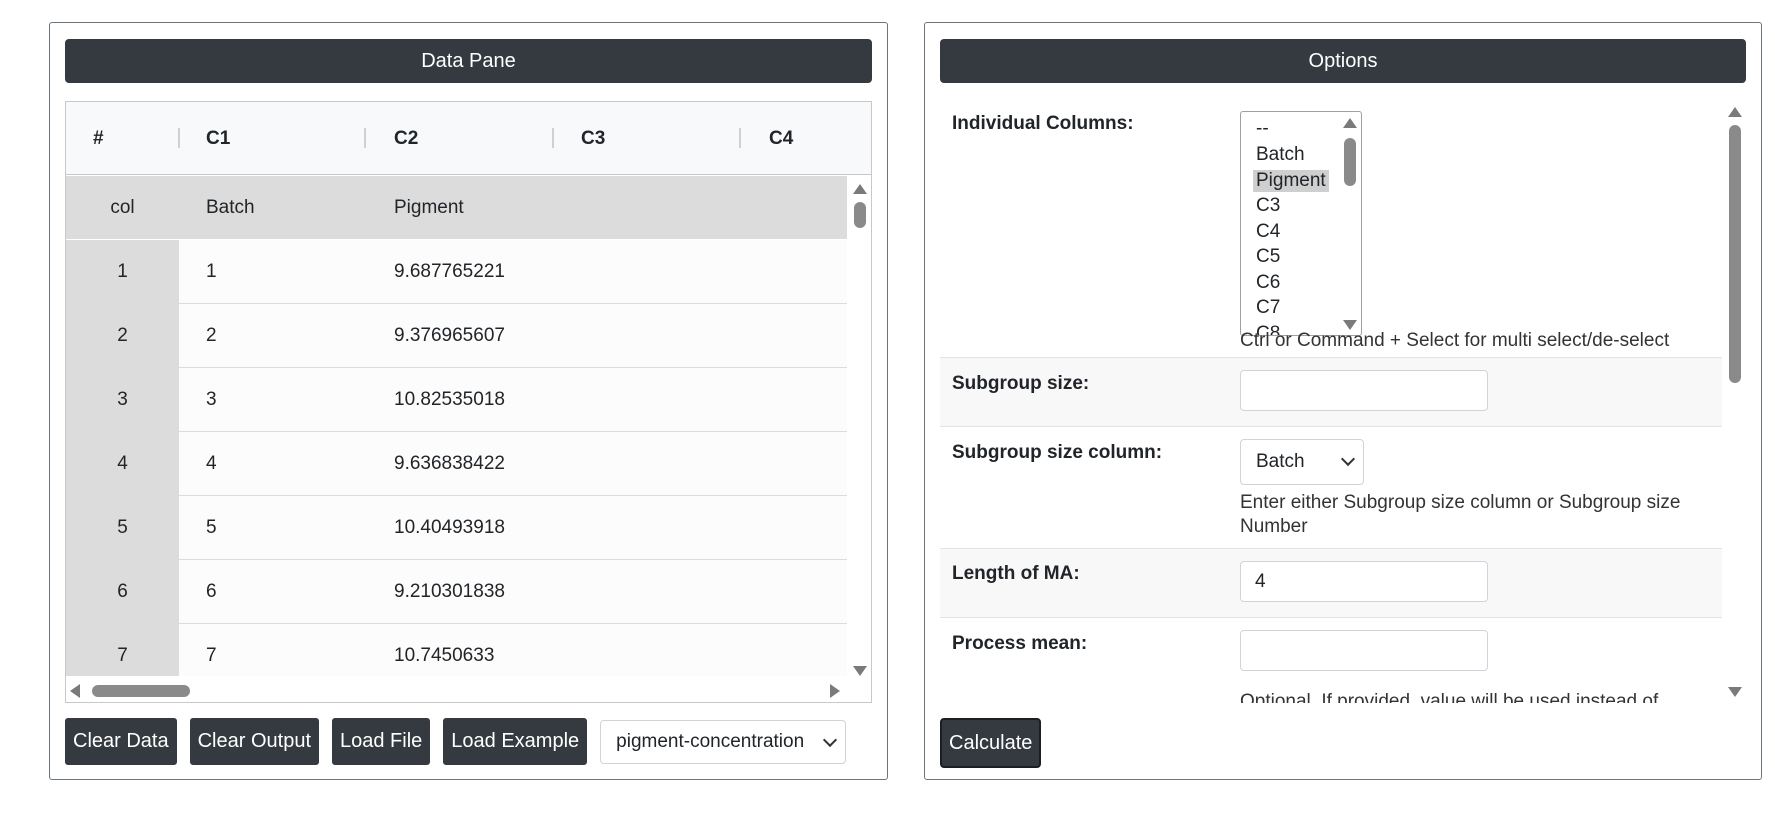 This screenshot has height=833, width=1775. I want to click on clear-data-button: Clear Data, so click(121, 741).